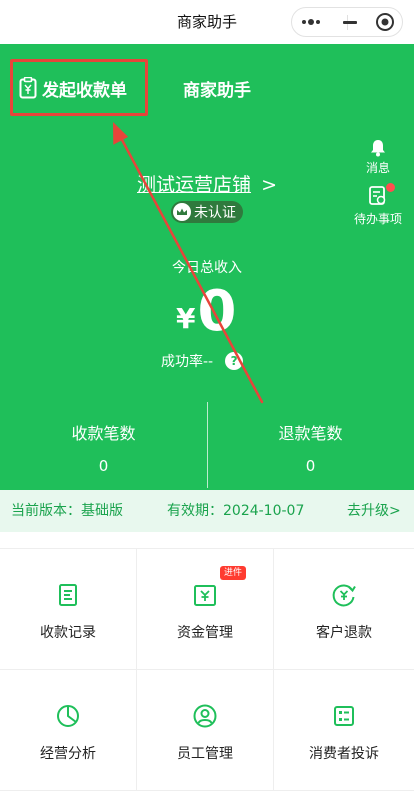  What do you see at coordinates (103, 433) in the screenshot?
I see `payment-count-label: 收款笔数` at bounding box center [103, 433].